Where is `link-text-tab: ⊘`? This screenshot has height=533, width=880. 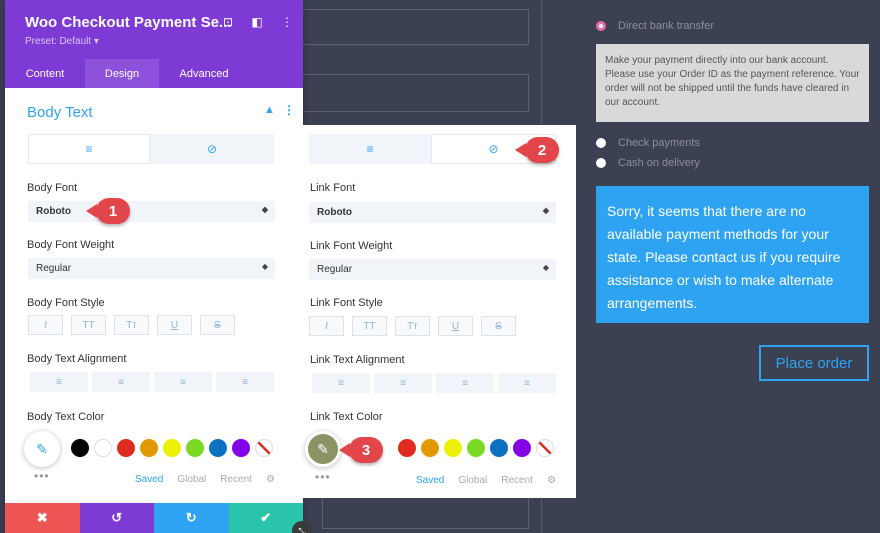
link-text-tab: ⊘ is located at coordinates (212, 149).